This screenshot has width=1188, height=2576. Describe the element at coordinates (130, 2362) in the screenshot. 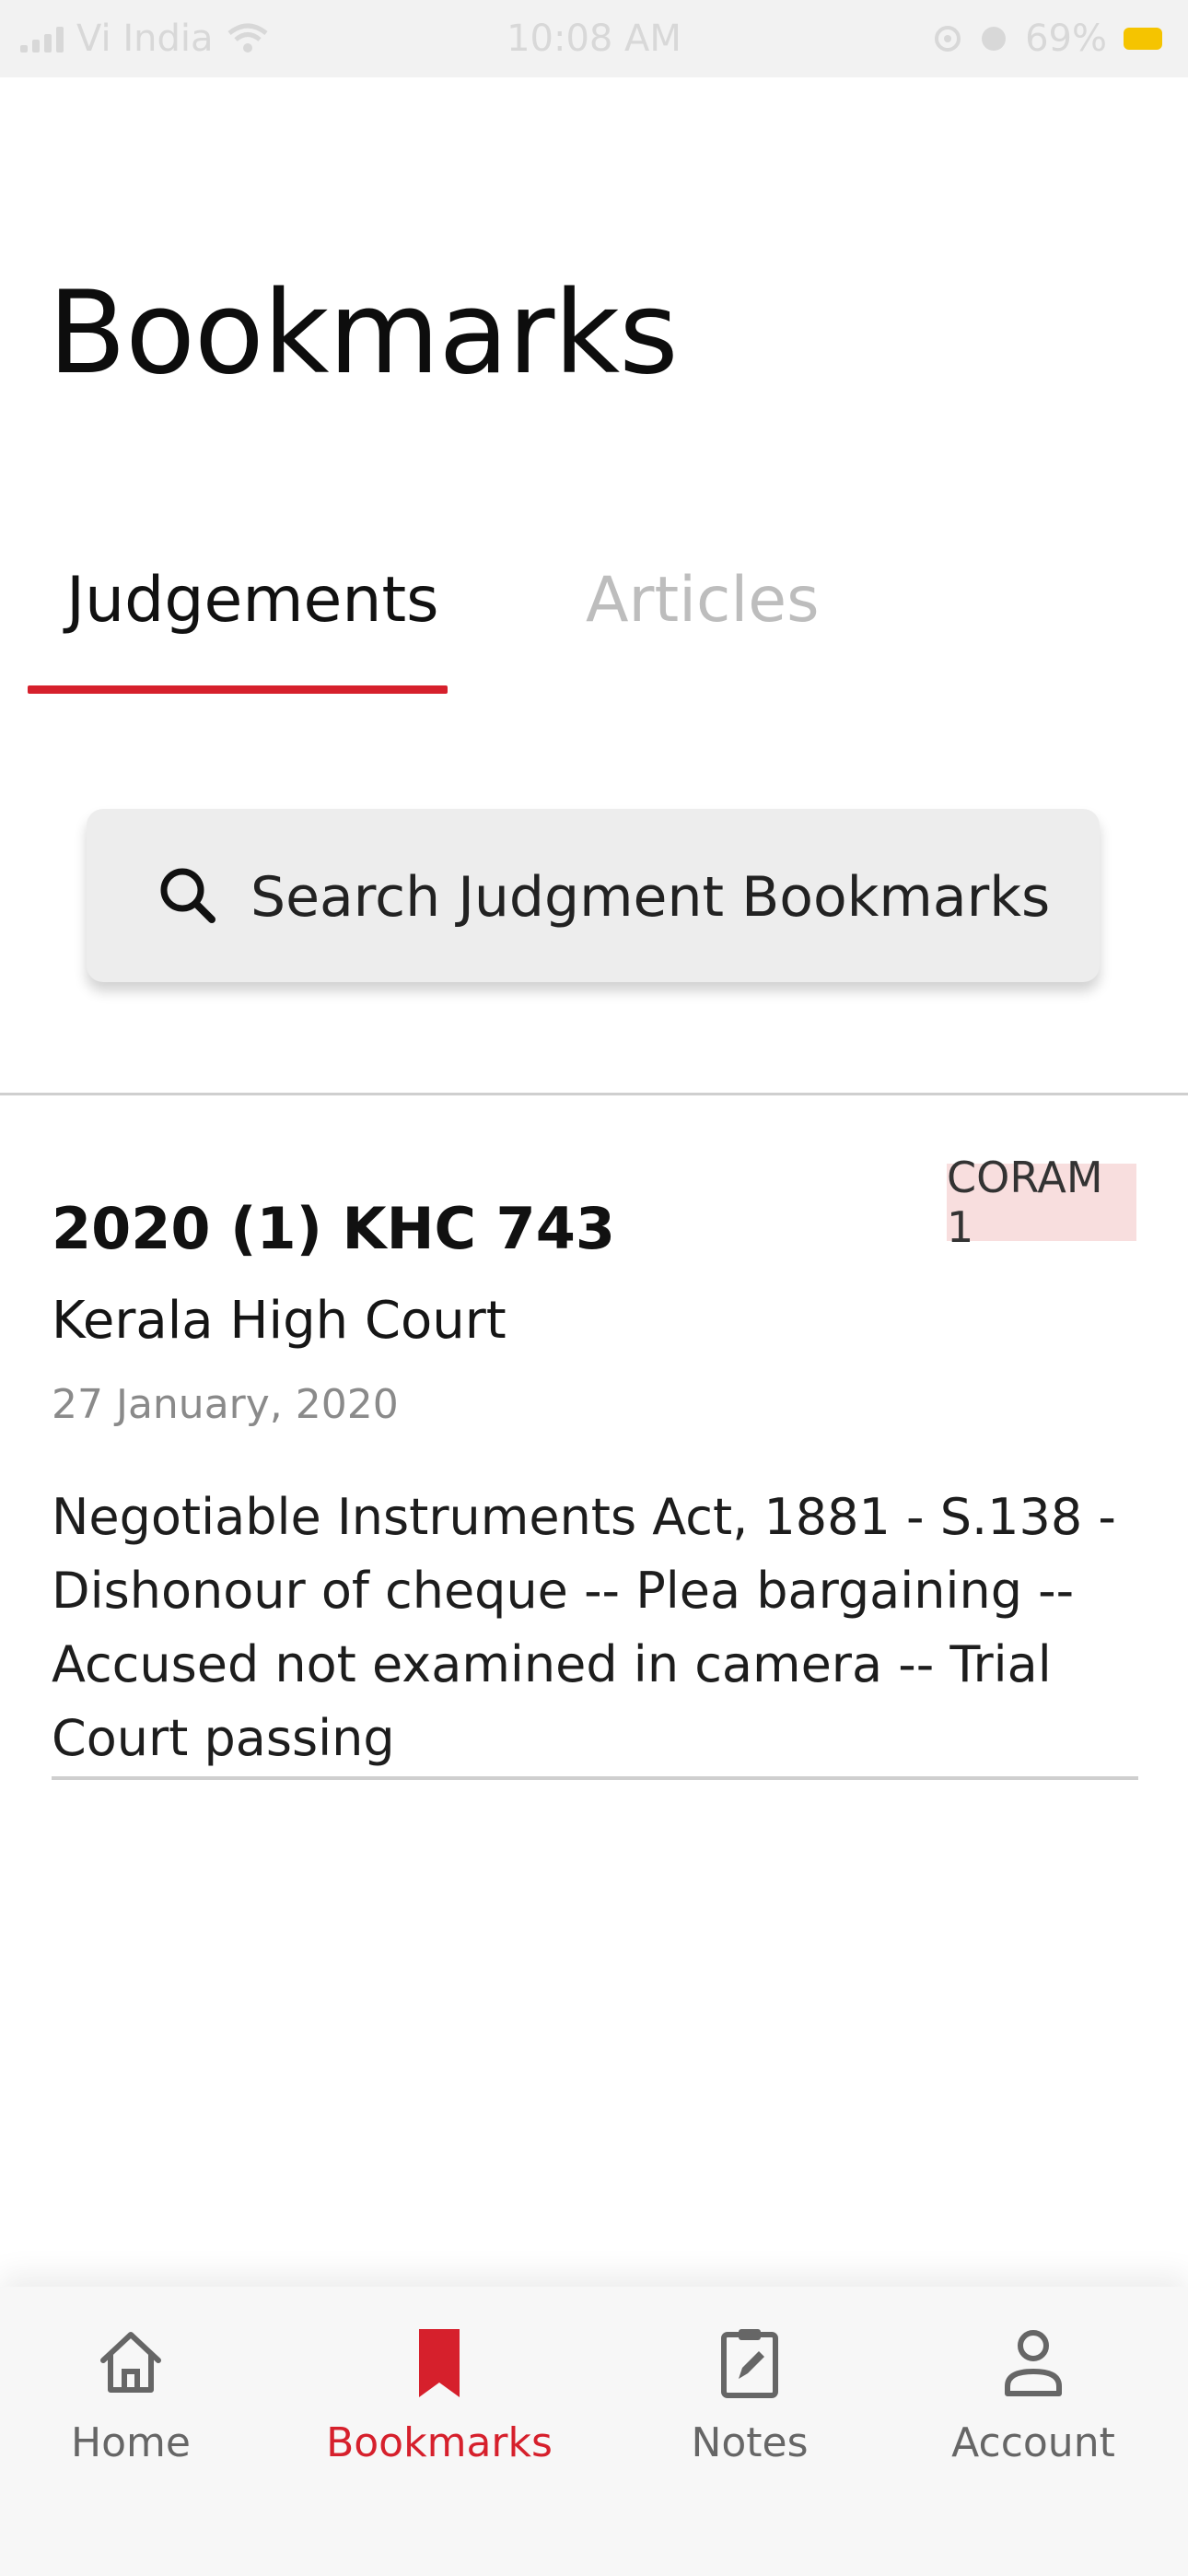

I see `home-icon` at that location.